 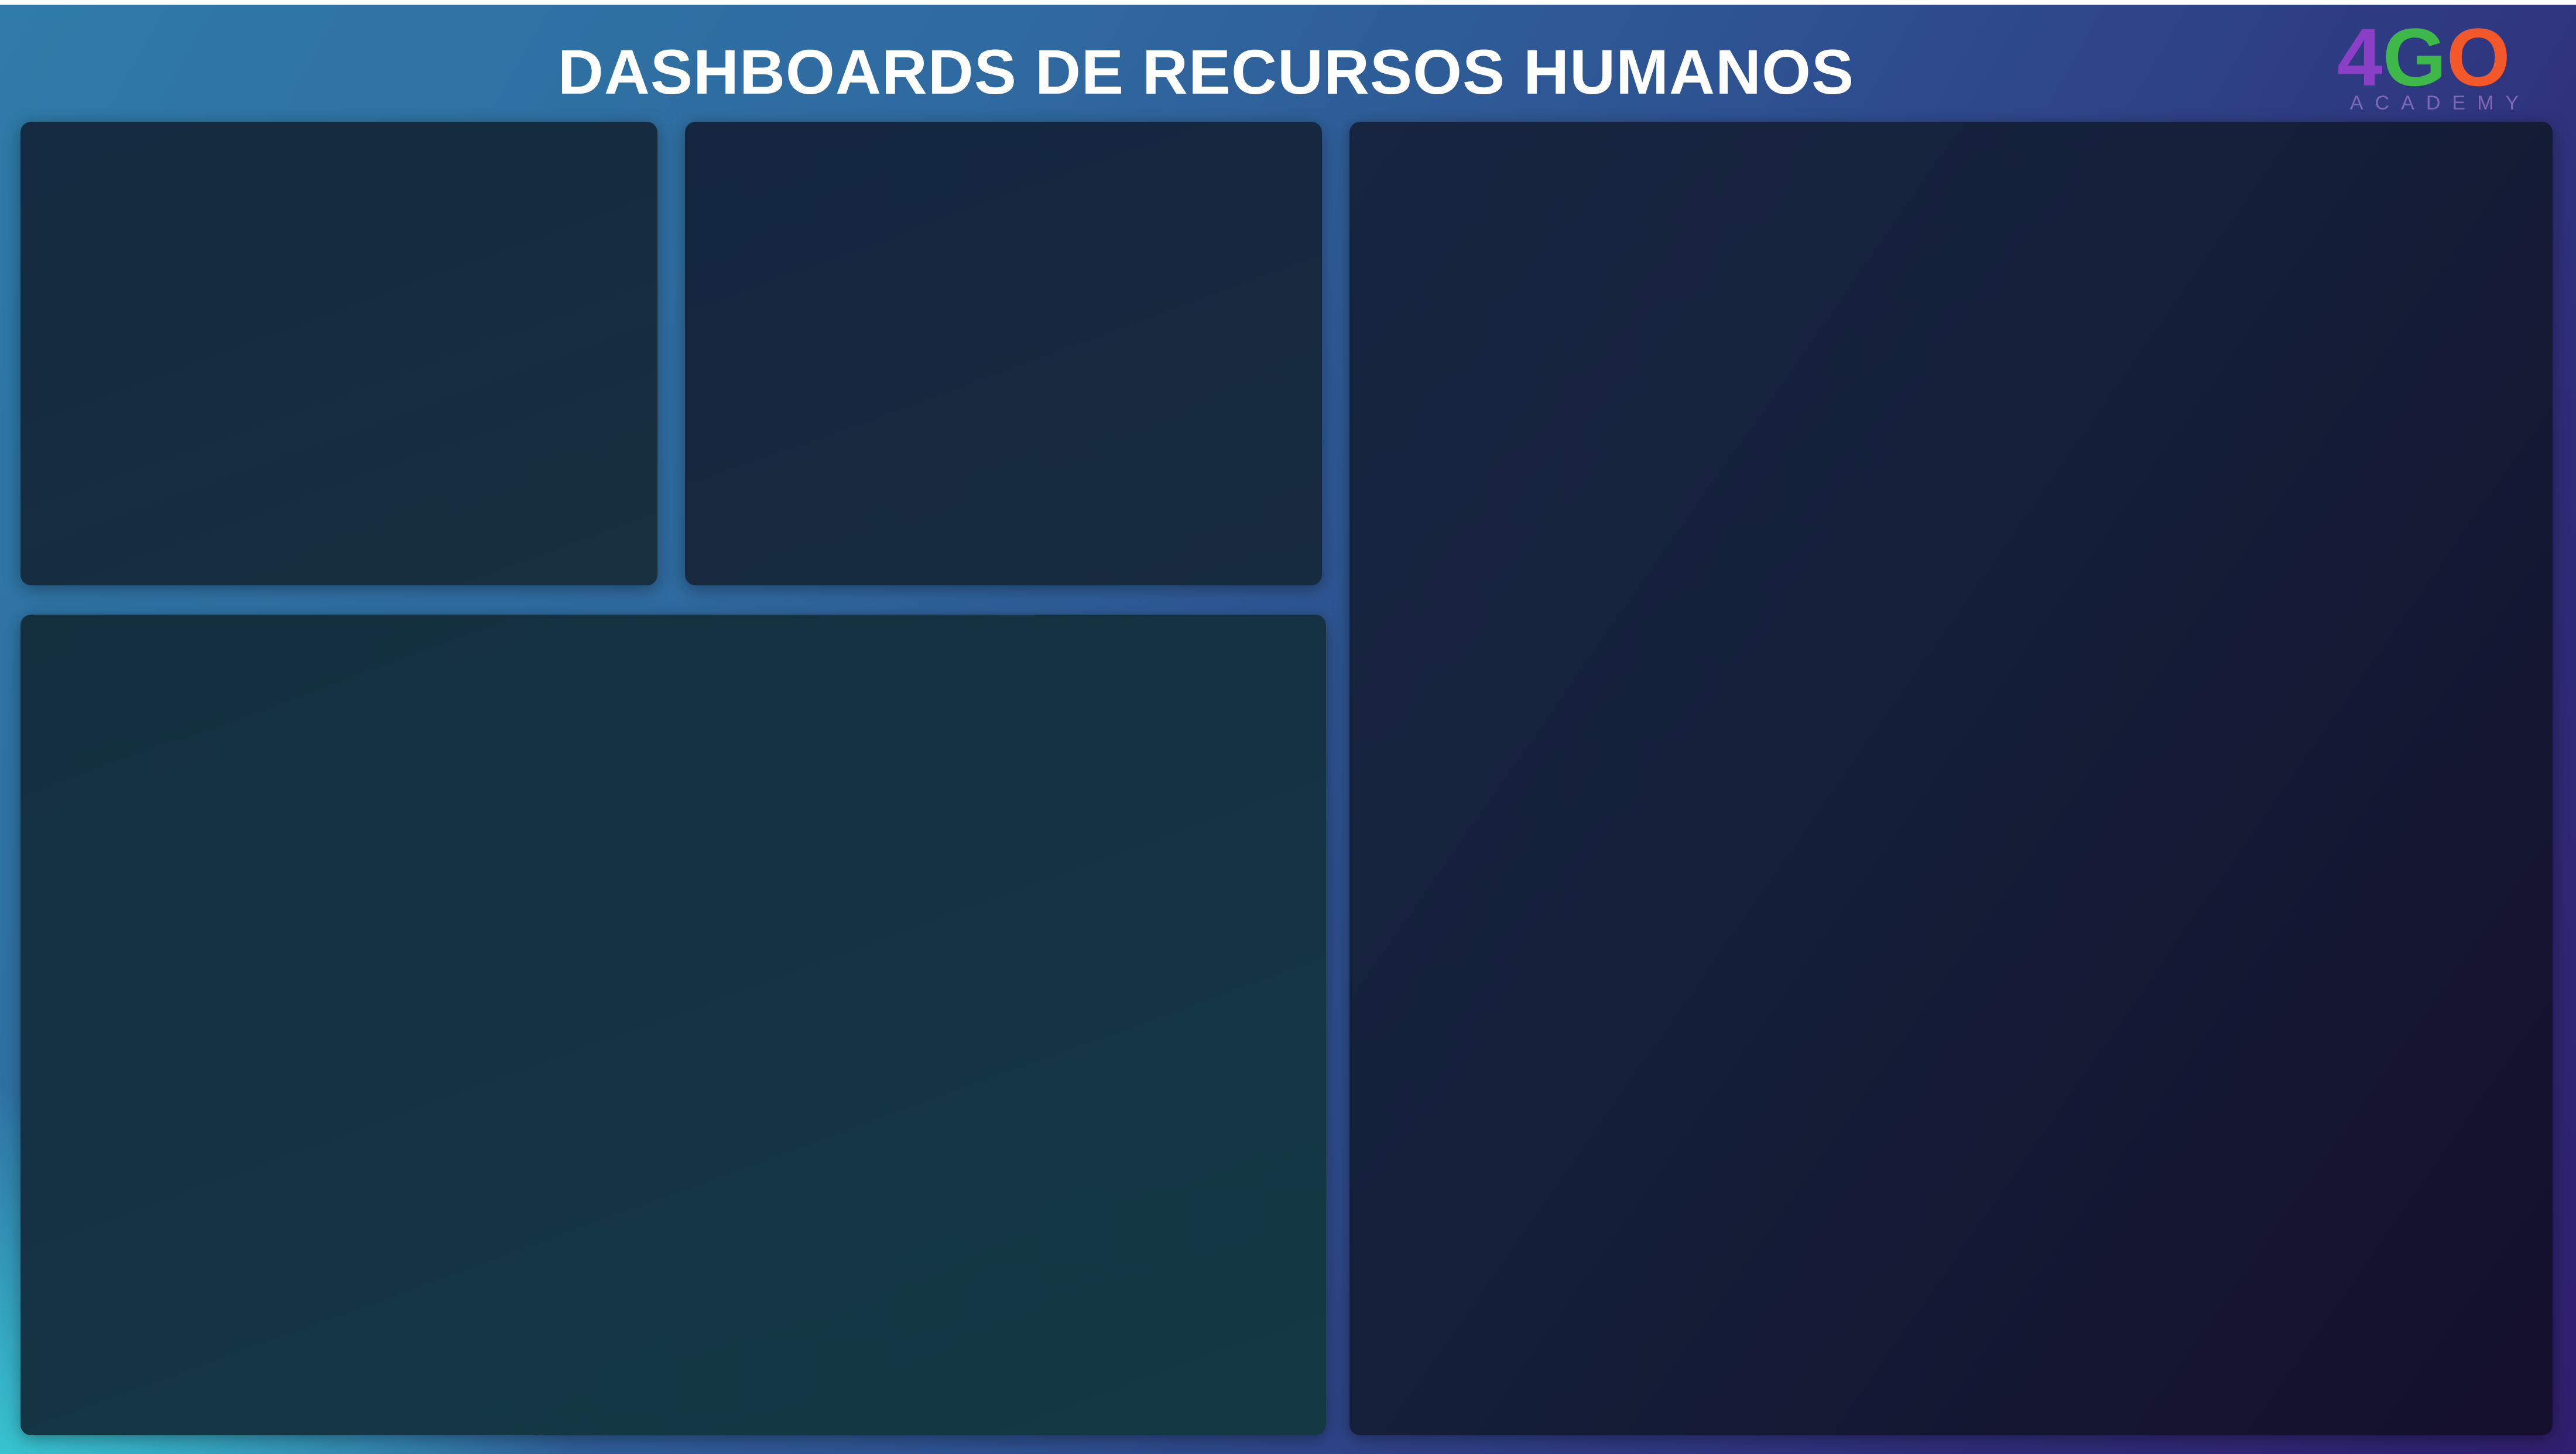 I want to click on logo-mark: 4GO, so click(x=2436, y=57).